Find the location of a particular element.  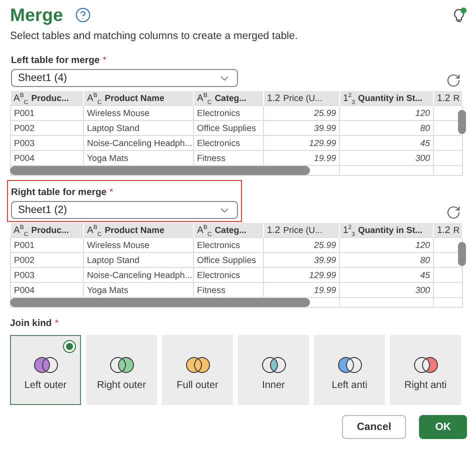

radio-icon is located at coordinates (69, 346).